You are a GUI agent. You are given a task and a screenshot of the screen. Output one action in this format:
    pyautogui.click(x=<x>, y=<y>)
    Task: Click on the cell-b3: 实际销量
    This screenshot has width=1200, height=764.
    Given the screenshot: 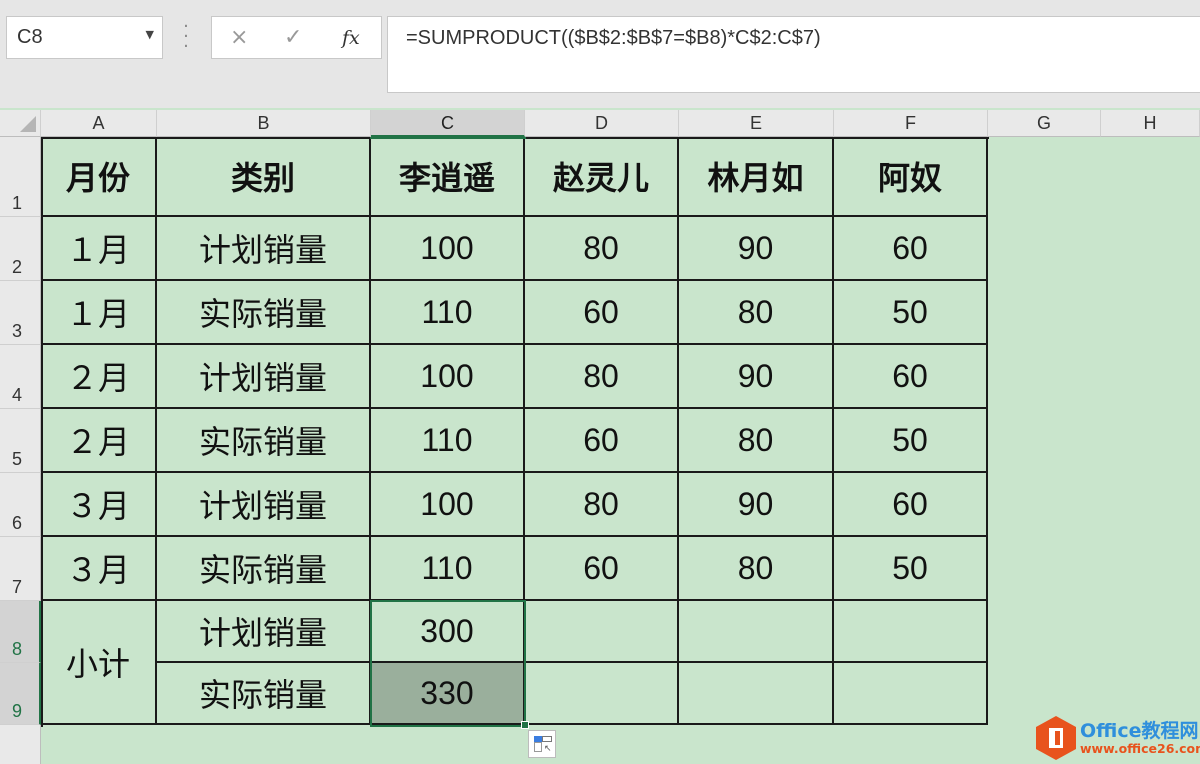 What is the action you would take?
    pyautogui.click(x=264, y=313)
    